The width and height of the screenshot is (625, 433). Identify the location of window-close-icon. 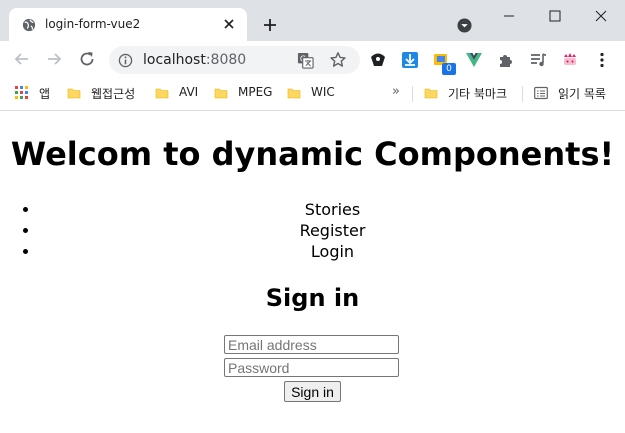
(601, 16).